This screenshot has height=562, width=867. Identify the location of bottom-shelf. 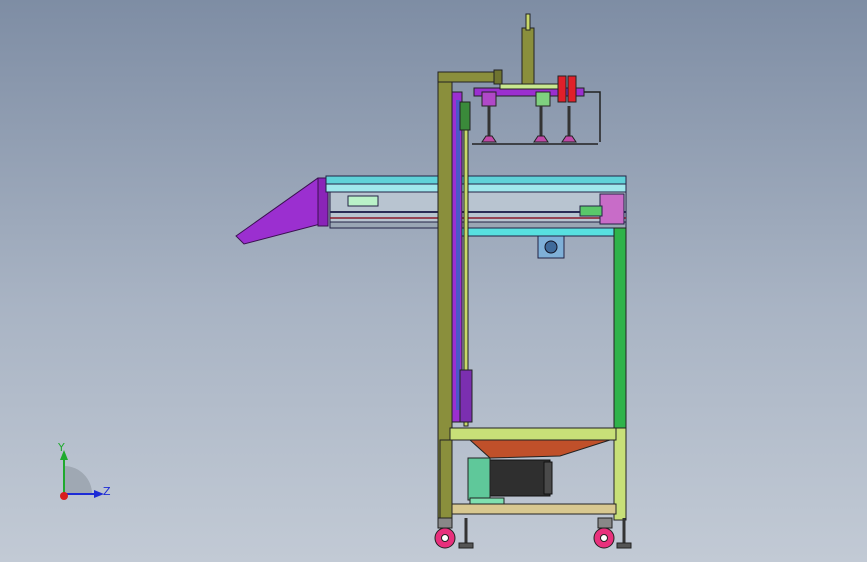
(533, 509).